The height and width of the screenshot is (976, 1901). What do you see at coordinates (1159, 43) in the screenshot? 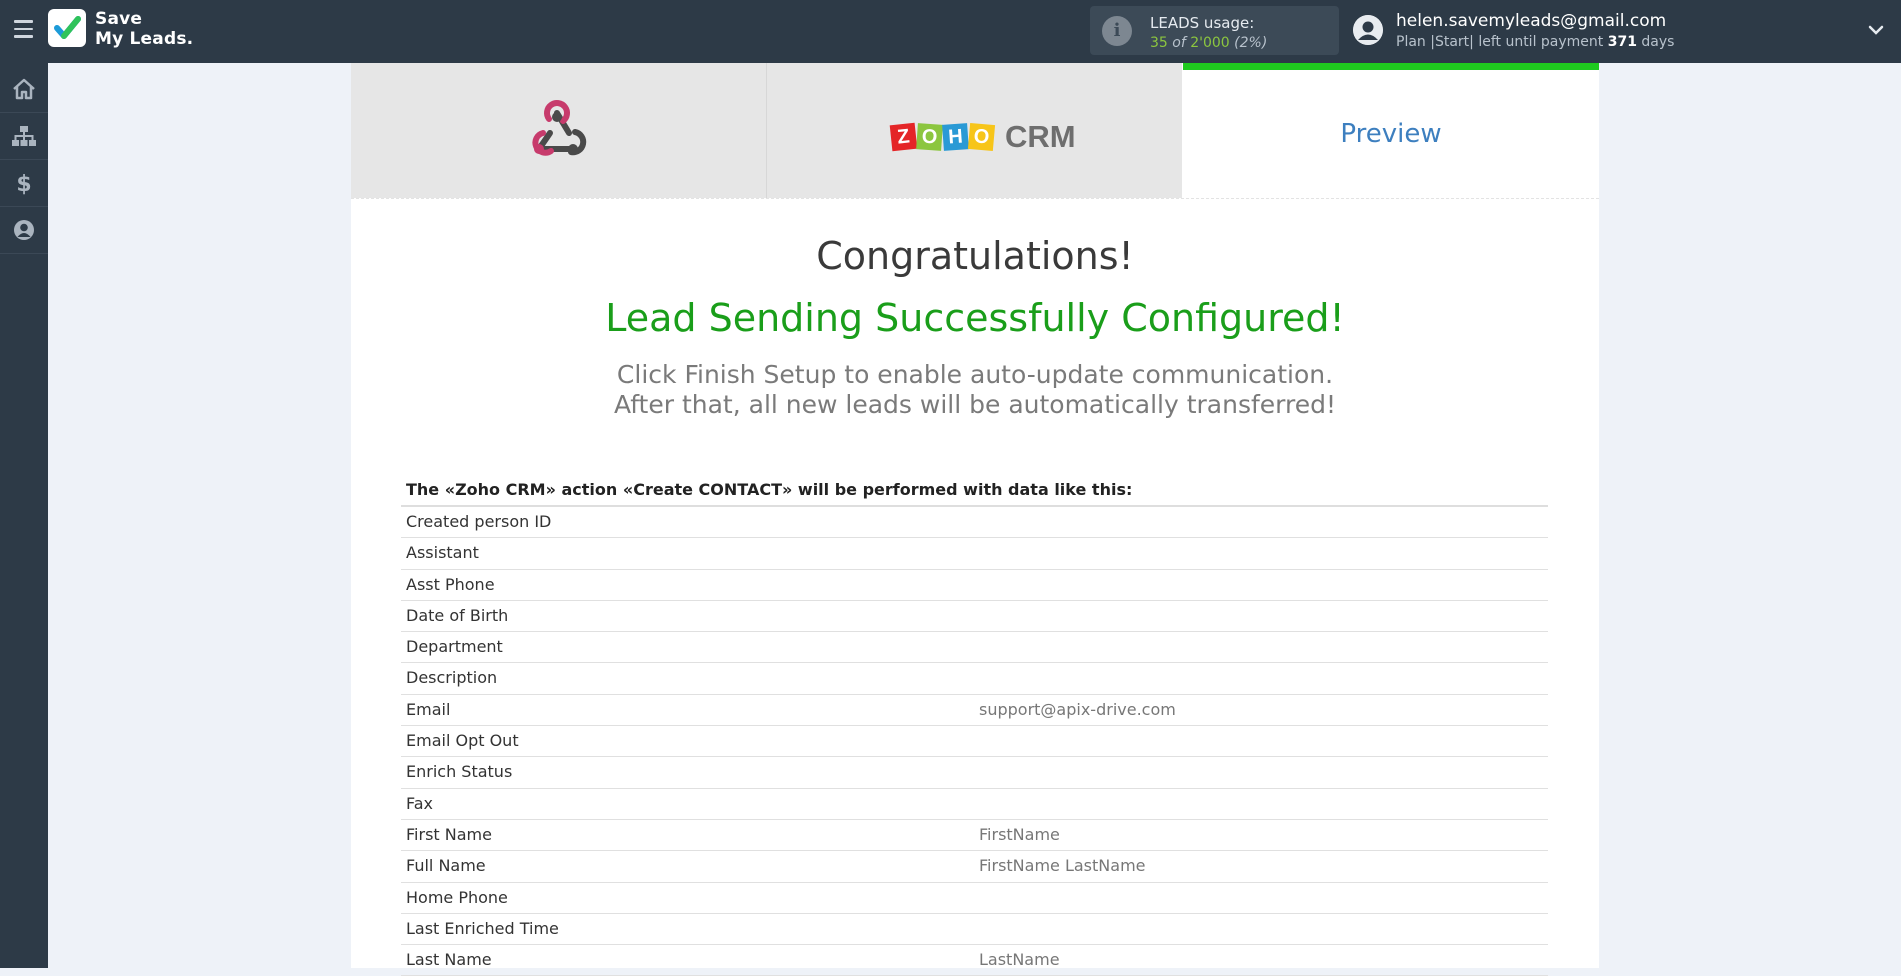
I see `usage-used: 35` at bounding box center [1159, 43].